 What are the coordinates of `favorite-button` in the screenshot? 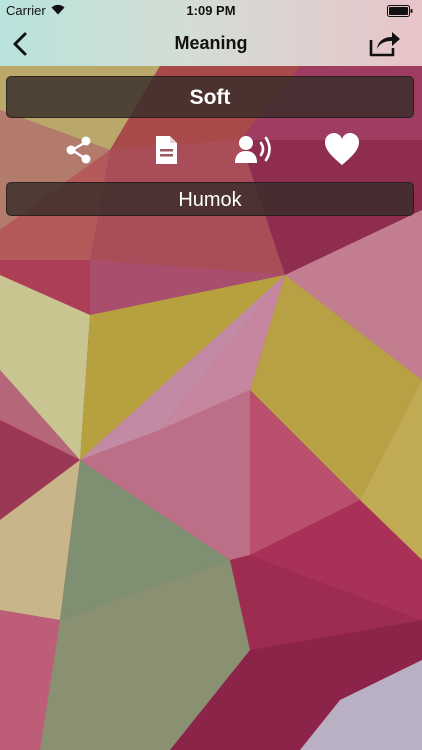 It's located at (342, 150).